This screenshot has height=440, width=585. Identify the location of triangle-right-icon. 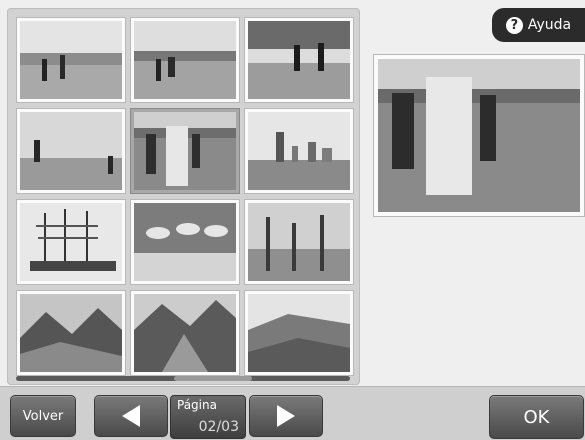
(286, 416).